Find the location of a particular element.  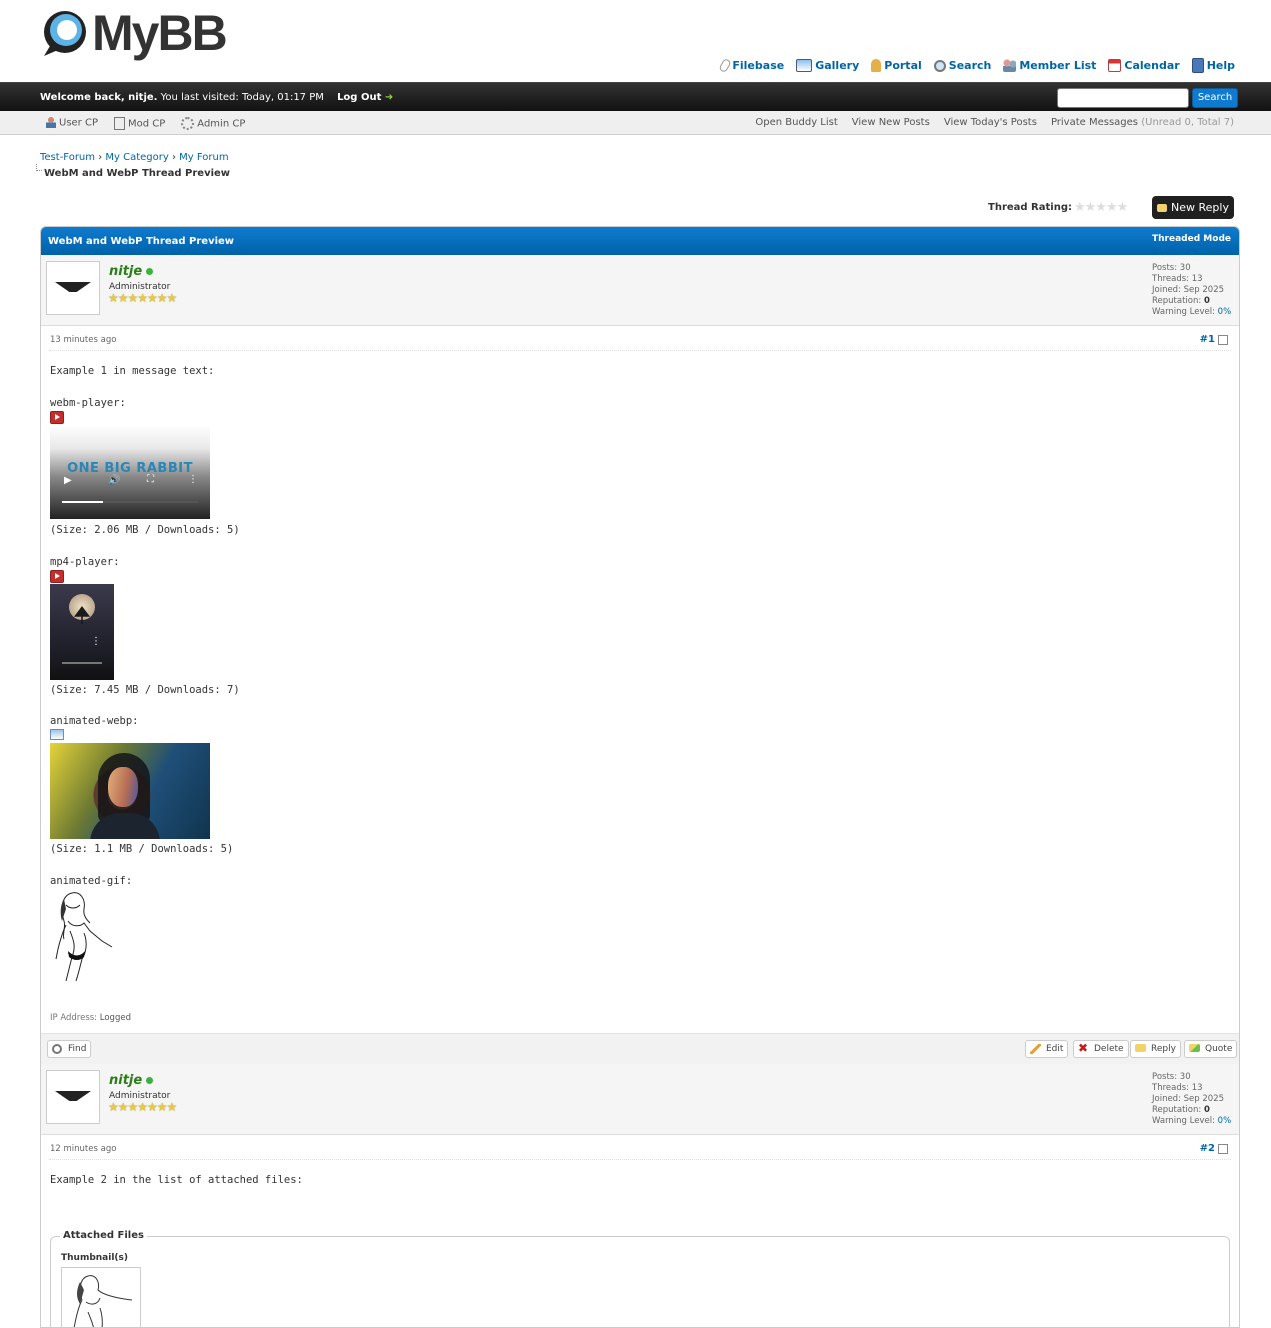

breadcrumb: Test-Forum › My Category › My Forum is located at coordinates (134, 157).